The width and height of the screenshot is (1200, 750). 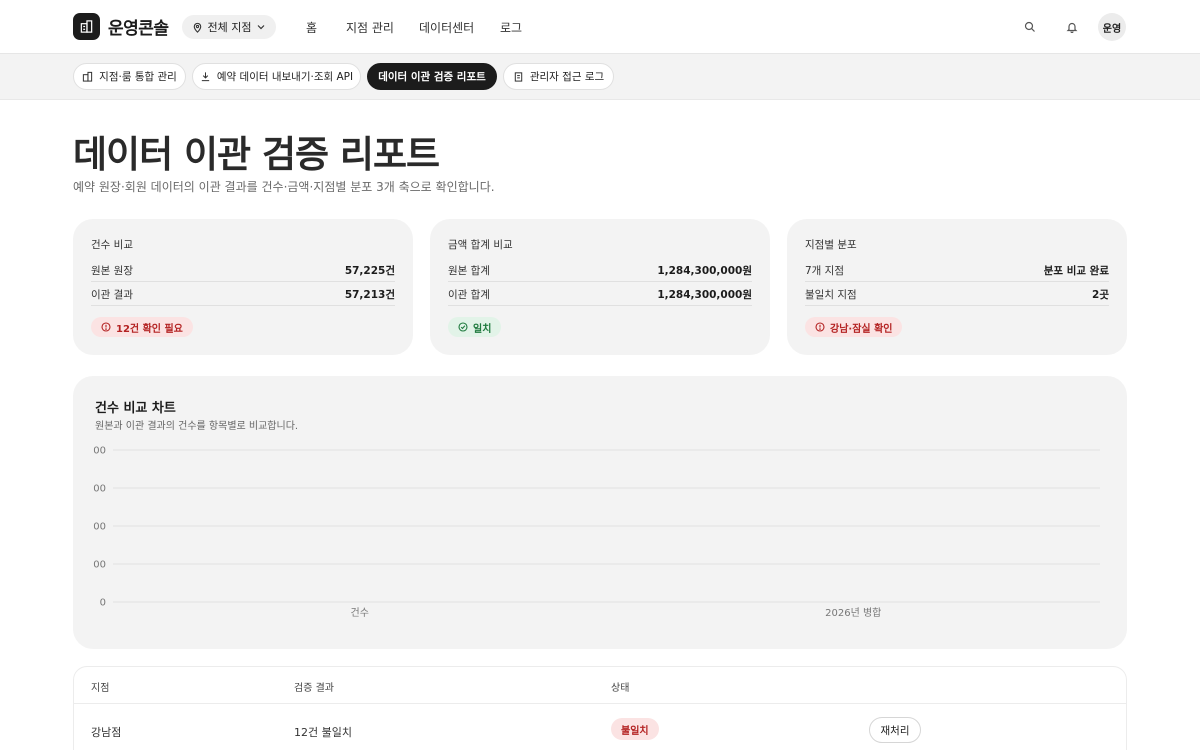 I want to click on x-tick-label: 2026년 병합, so click(x=853, y=613).